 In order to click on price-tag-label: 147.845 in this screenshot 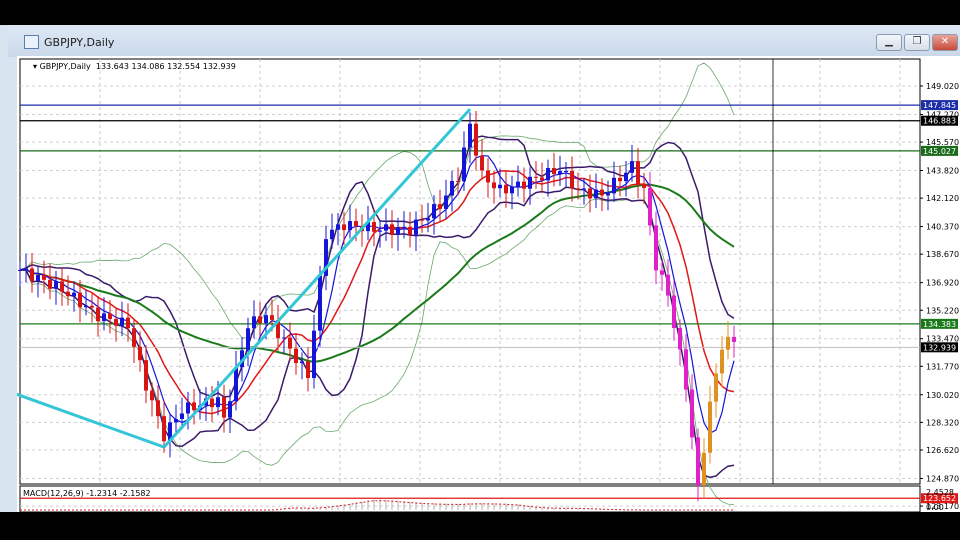, I will do `click(939, 105)`.